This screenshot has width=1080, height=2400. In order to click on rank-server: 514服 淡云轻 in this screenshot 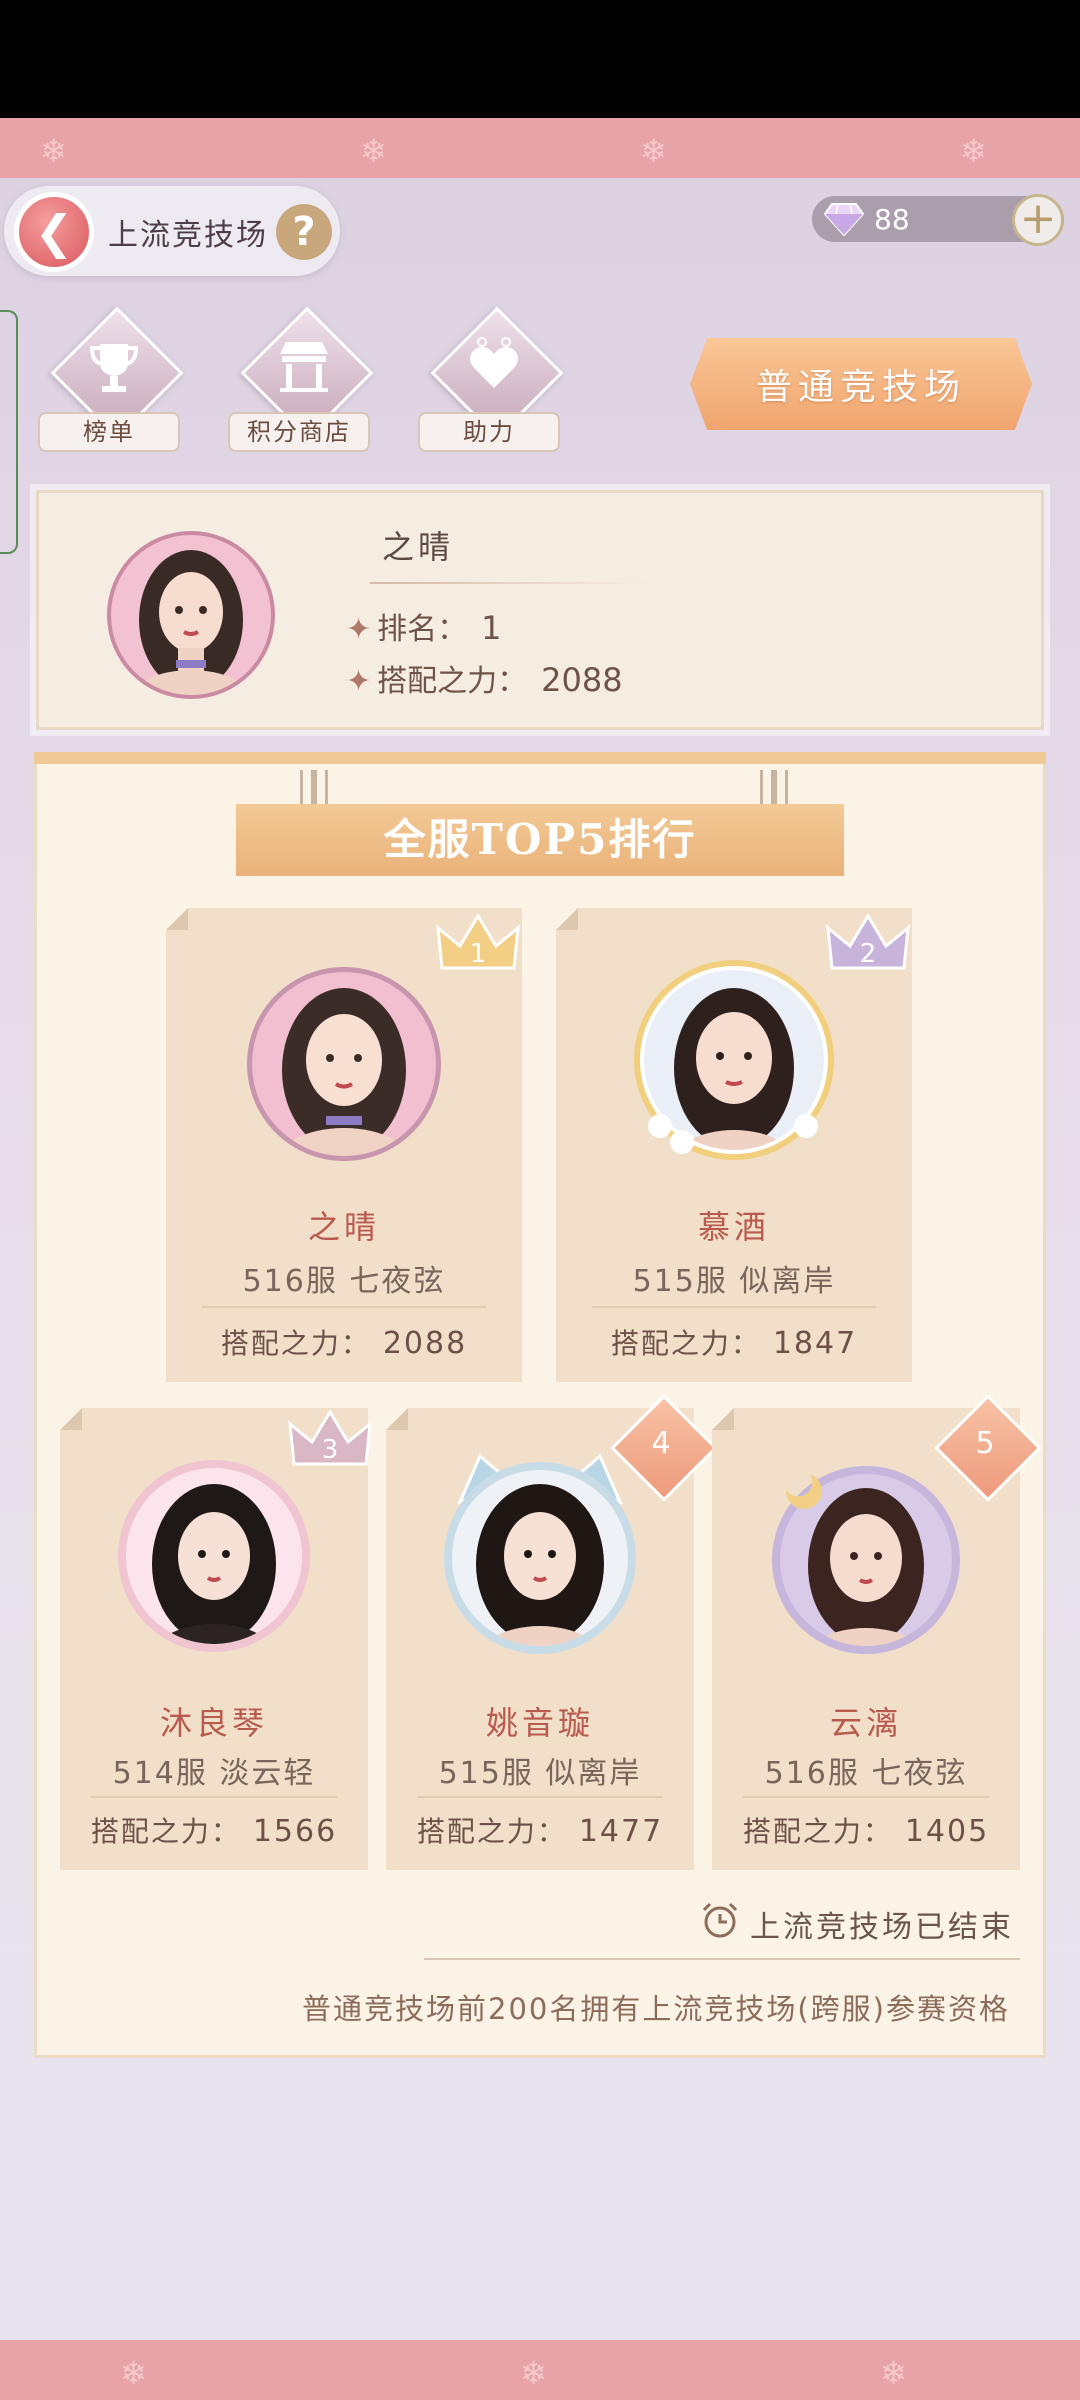, I will do `click(214, 1773)`.